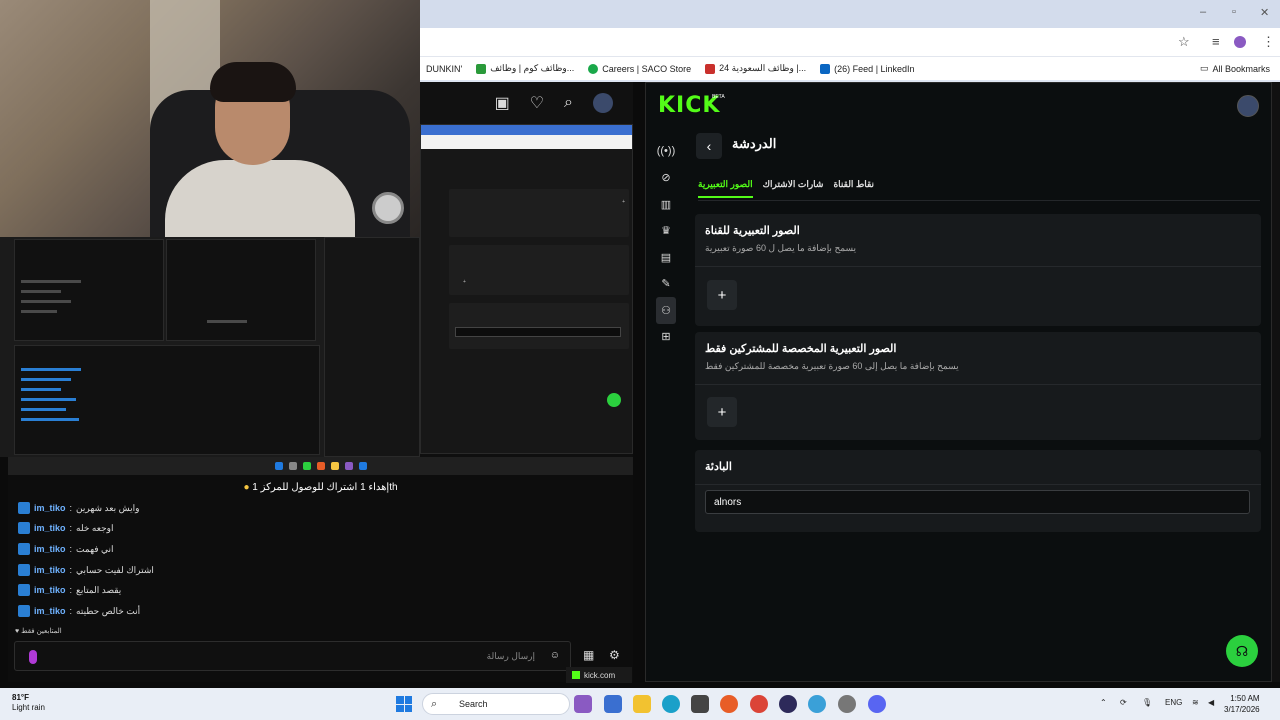 The height and width of the screenshot is (720, 1280). I want to click on analytics-icon: ▥, so click(666, 204).